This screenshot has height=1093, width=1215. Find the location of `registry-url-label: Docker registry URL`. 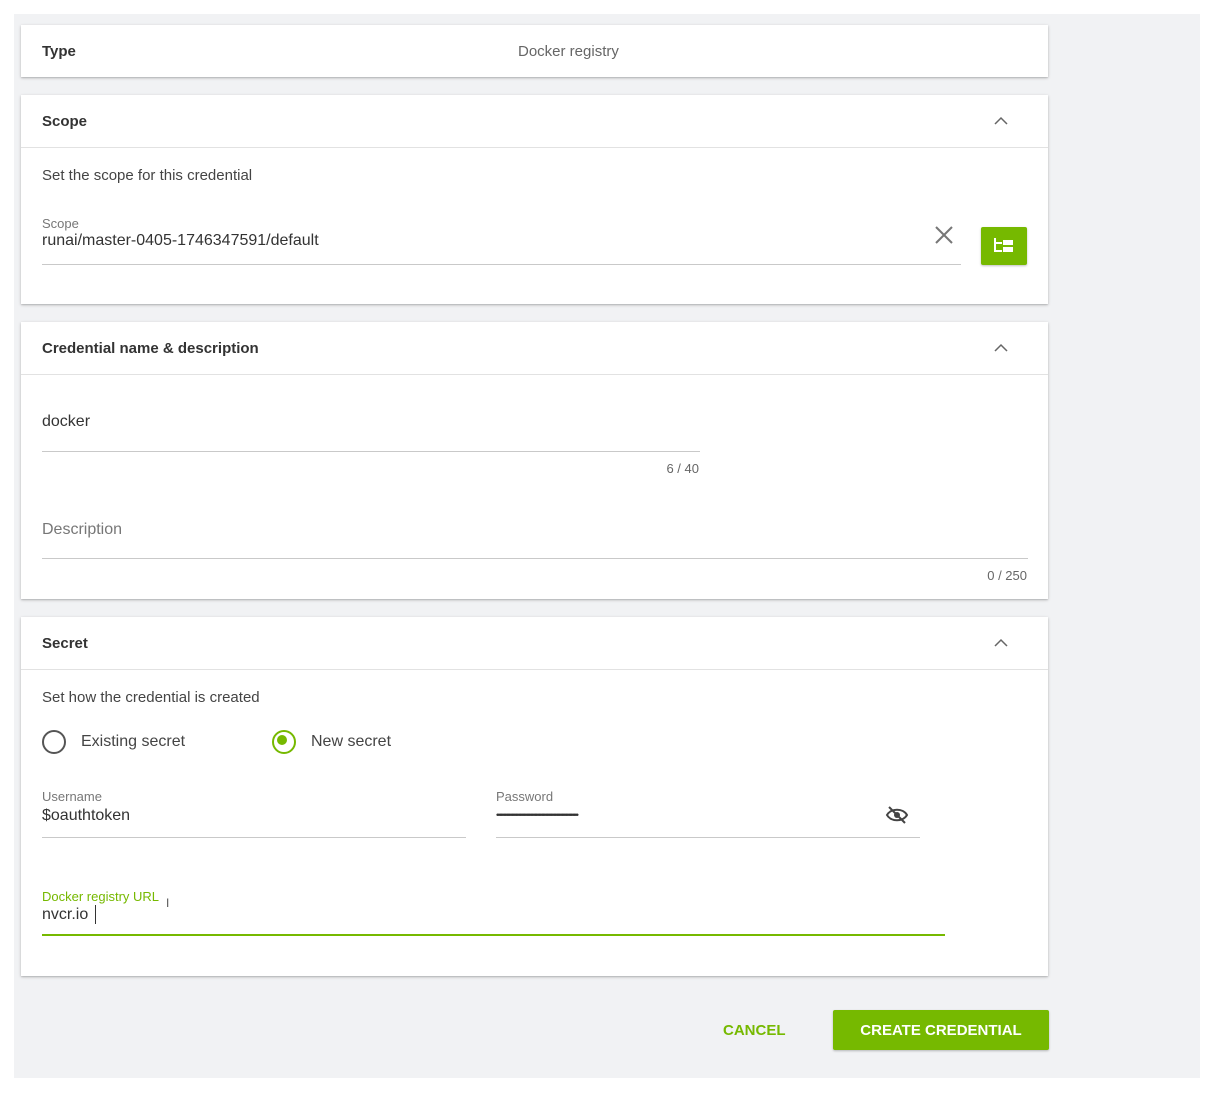

registry-url-label: Docker registry URL is located at coordinates (101, 896).